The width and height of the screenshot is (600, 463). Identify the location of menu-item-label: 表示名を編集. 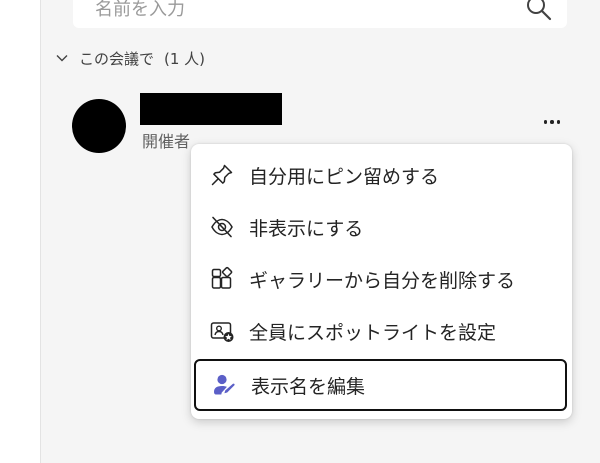
(308, 386).